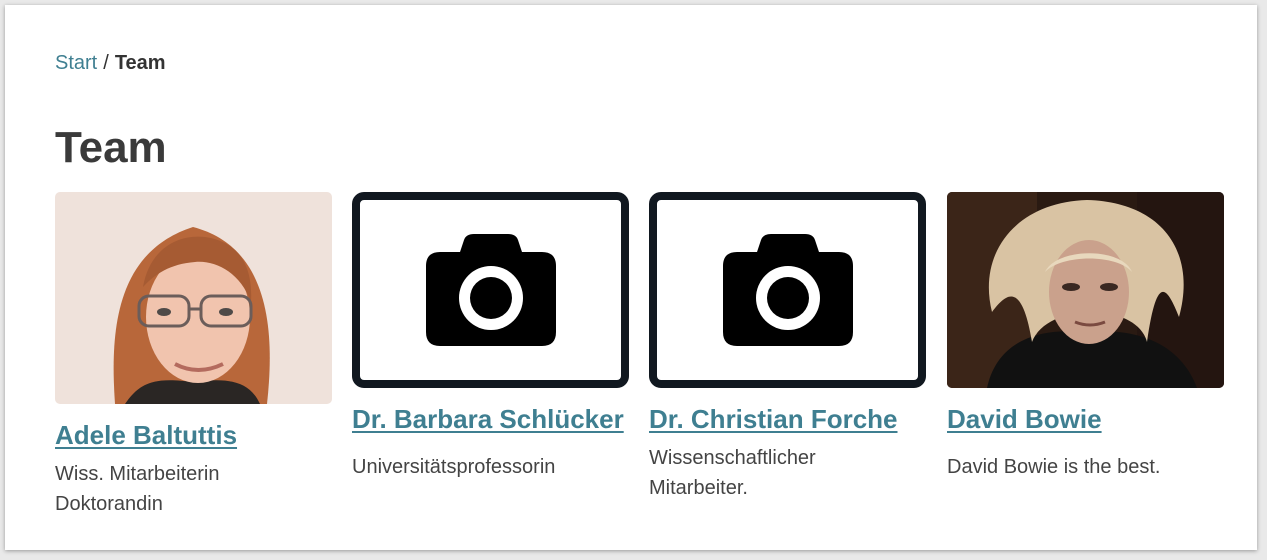 Image resolution: width=1267 pixels, height=560 pixels. I want to click on member-description-line-2: Doktorandin, so click(109, 504).